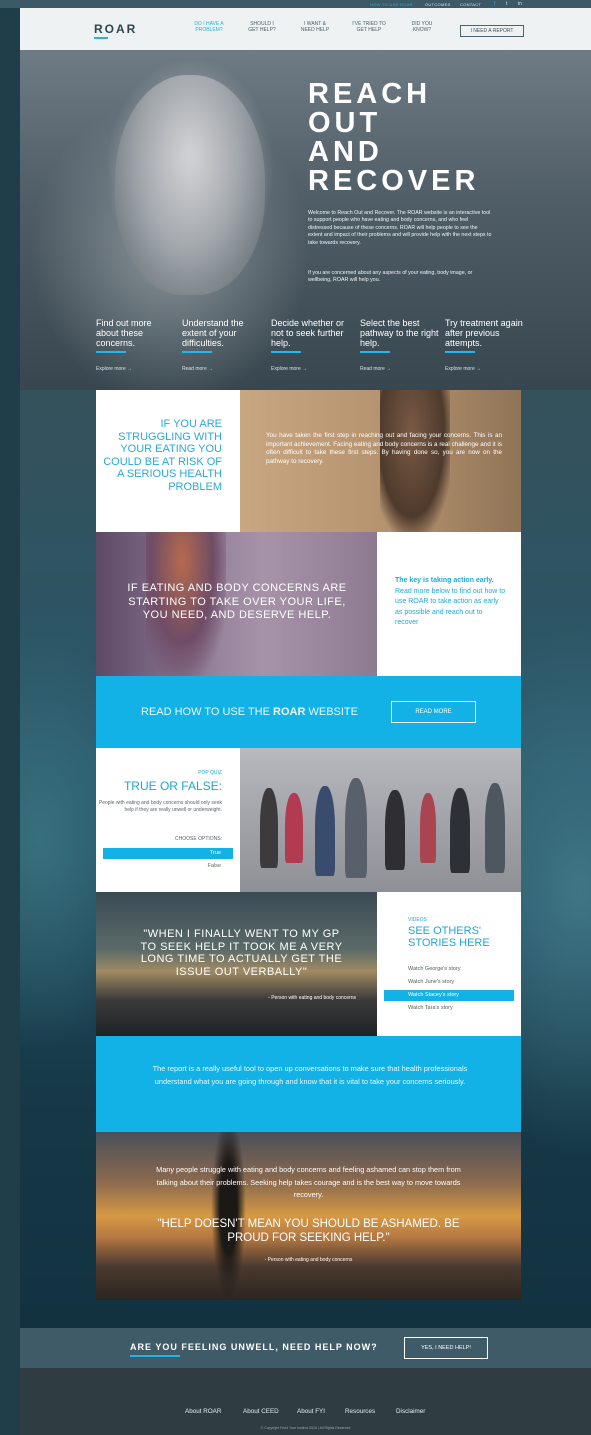 The width and height of the screenshot is (591, 1435). What do you see at coordinates (449, 995) in the screenshot?
I see `video-link-stacey: Watch Stacey's story` at bounding box center [449, 995].